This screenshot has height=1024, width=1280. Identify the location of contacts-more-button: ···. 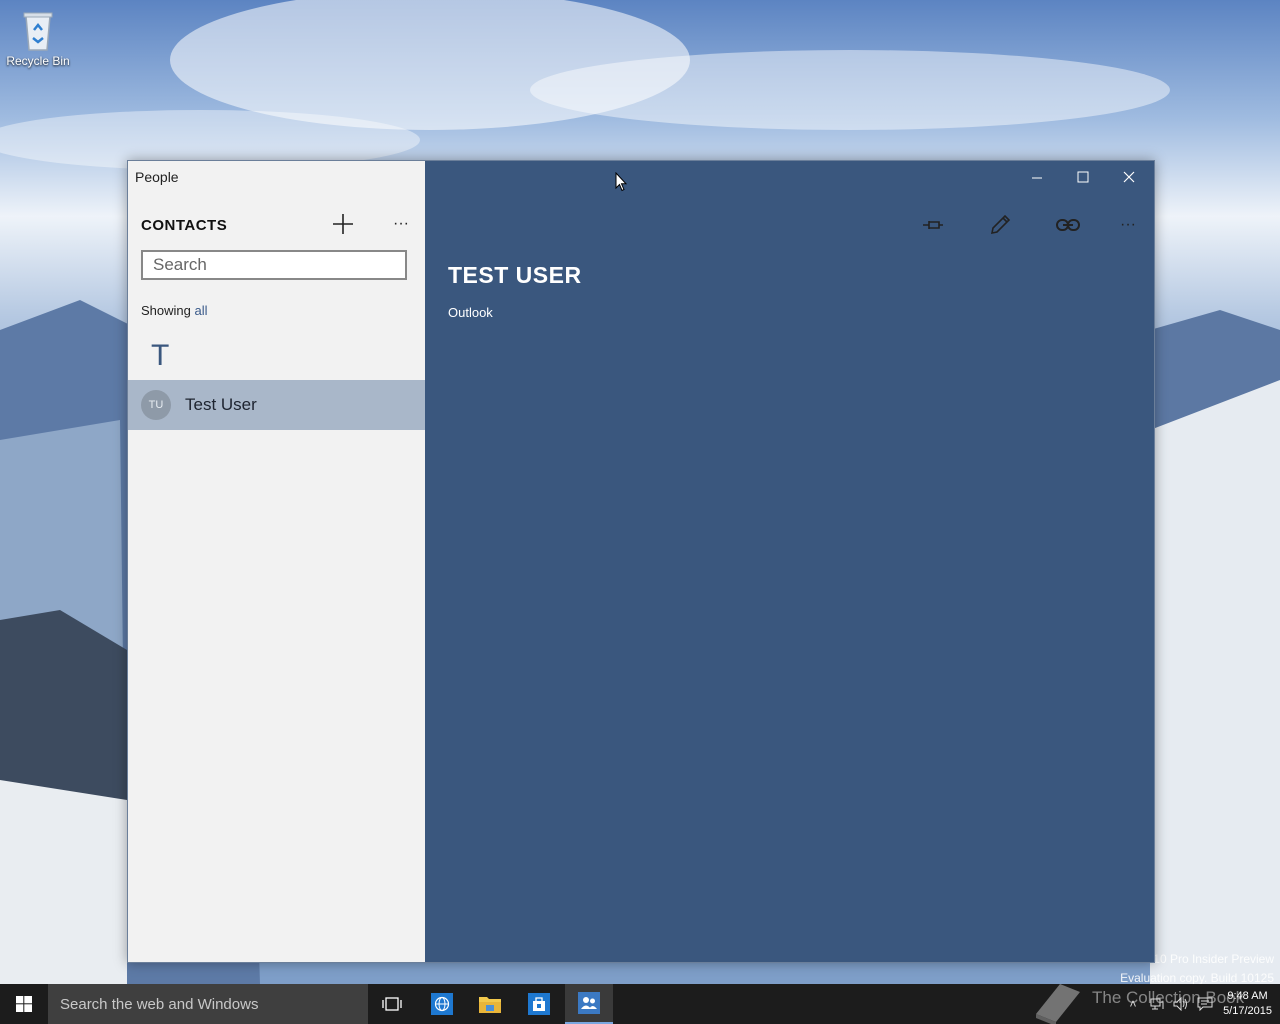
(401, 224).